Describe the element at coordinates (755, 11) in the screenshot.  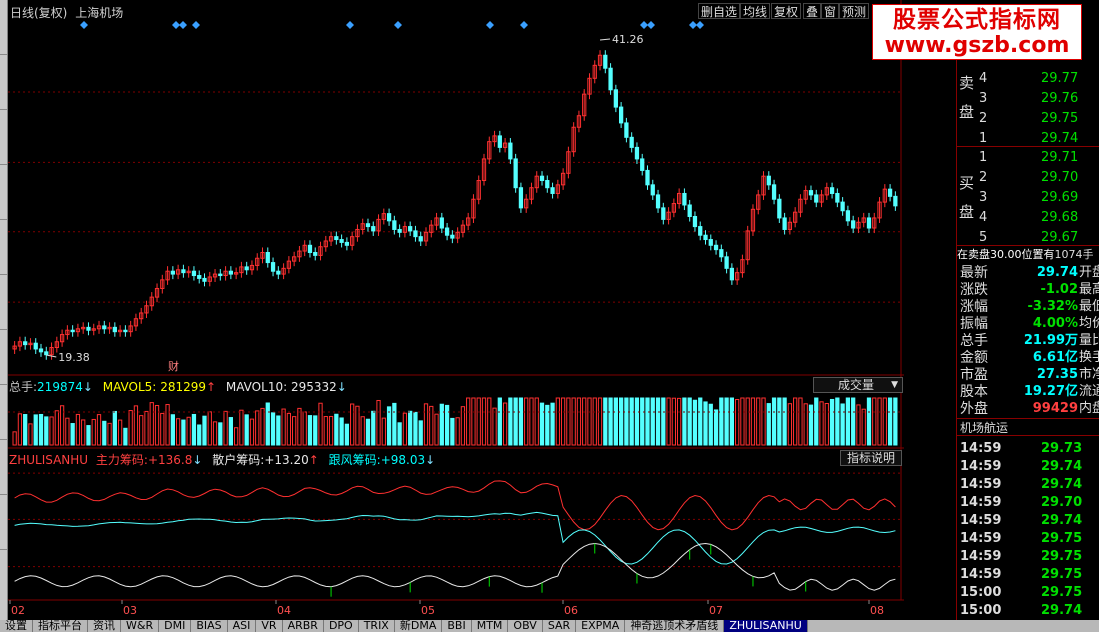
I see `ma-button: 均线` at that location.